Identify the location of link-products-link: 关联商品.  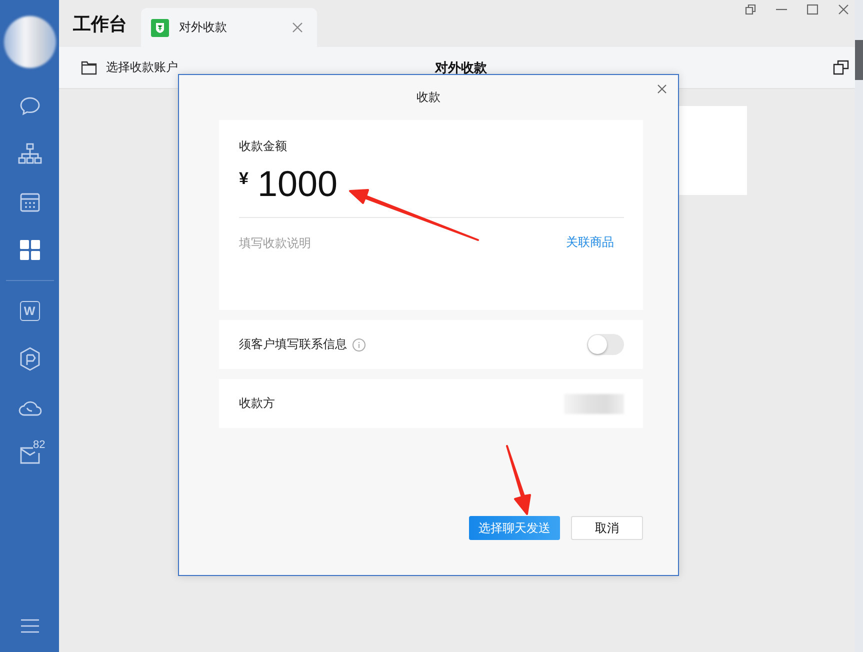
(590, 242).